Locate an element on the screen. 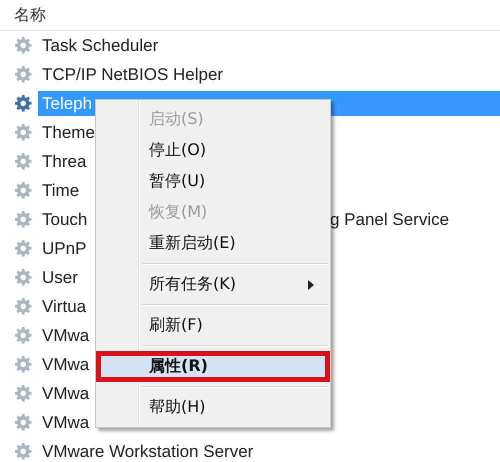 Image resolution: width=500 pixels, height=462 pixels. service-name: Touch is located at coordinates (65, 220).